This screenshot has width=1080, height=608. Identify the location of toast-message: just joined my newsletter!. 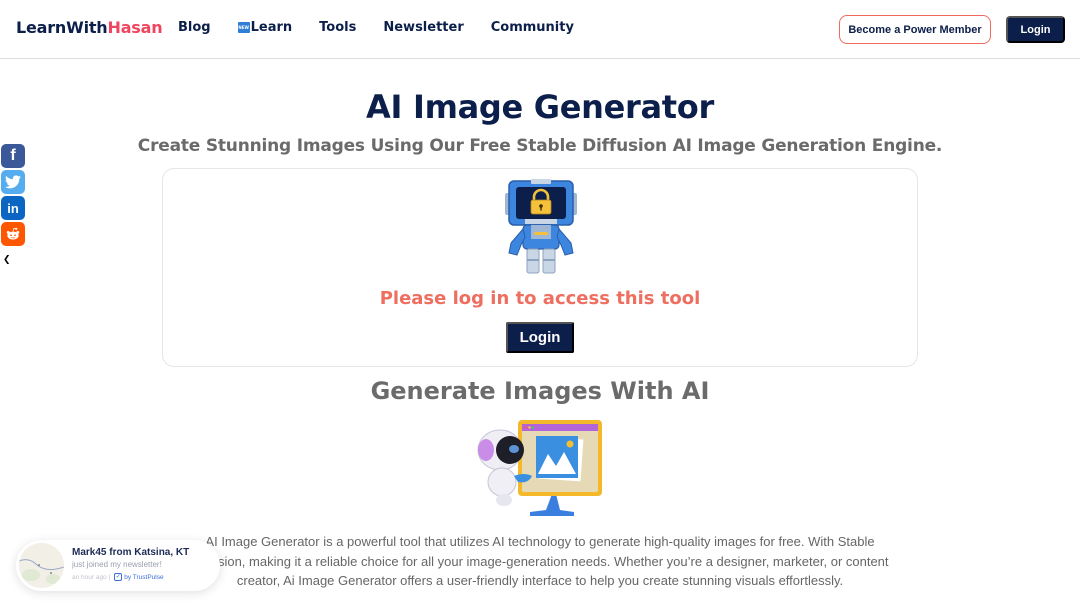
(117, 564).